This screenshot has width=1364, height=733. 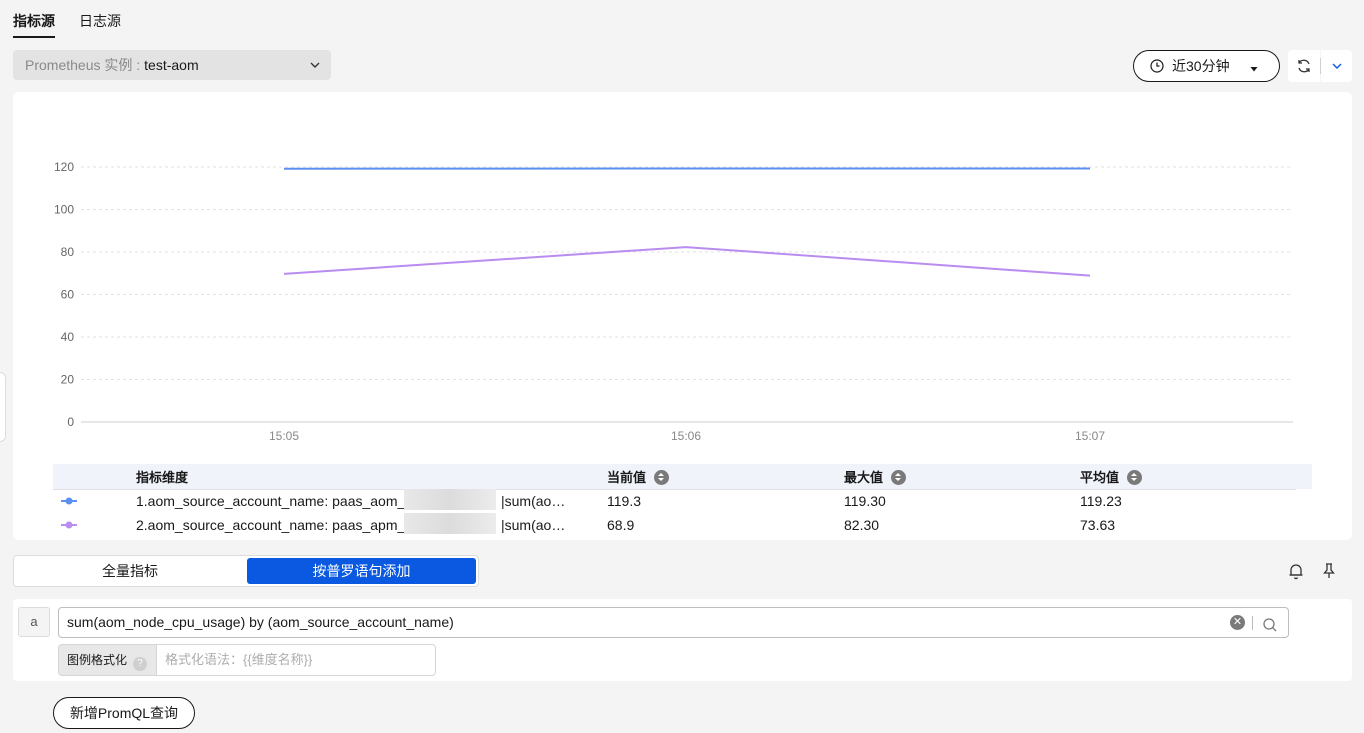 I want to click on legend-header: 指标维度 当前值 最大值 平均值, so click(x=682, y=476).